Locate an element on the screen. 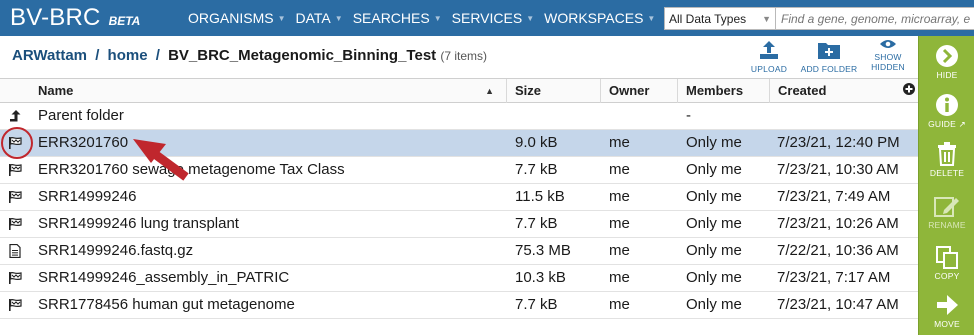 The height and width of the screenshot is (335, 974). guide-label: GUIDE ↗ is located at coordinates (947, 124).